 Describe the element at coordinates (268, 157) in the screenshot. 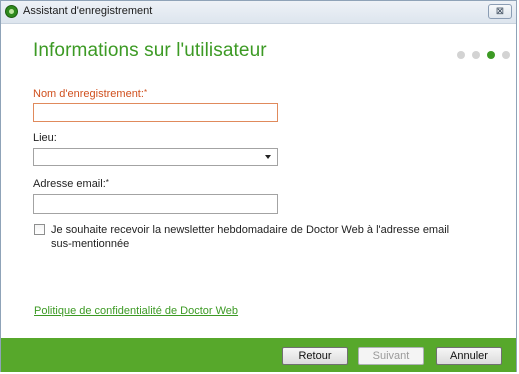

I see `dropdown-arrow-icon` at that location.